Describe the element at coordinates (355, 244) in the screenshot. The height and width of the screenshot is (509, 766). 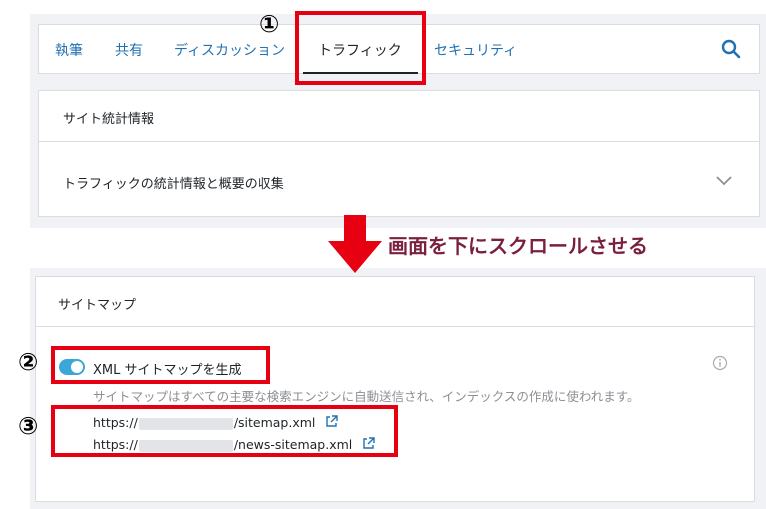
I see `arrow-down-icon` at that location.